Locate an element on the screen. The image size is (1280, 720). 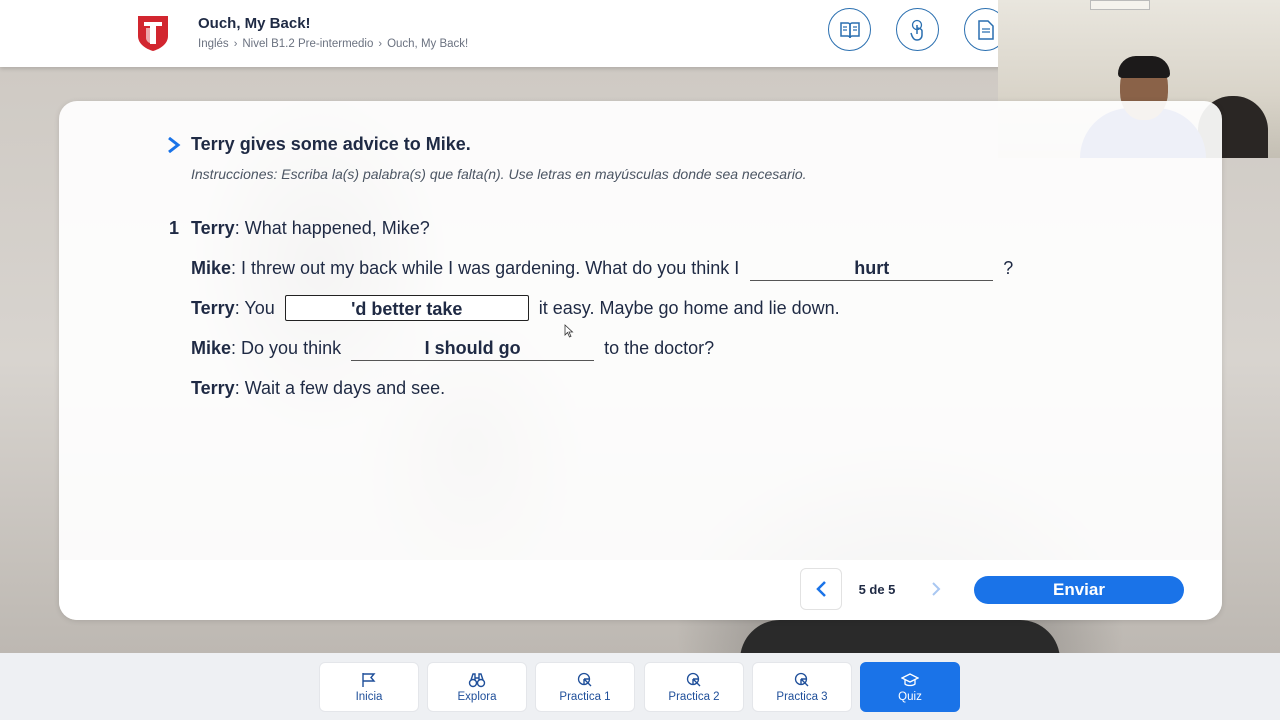
book-button is located at coordinates (849, 29).